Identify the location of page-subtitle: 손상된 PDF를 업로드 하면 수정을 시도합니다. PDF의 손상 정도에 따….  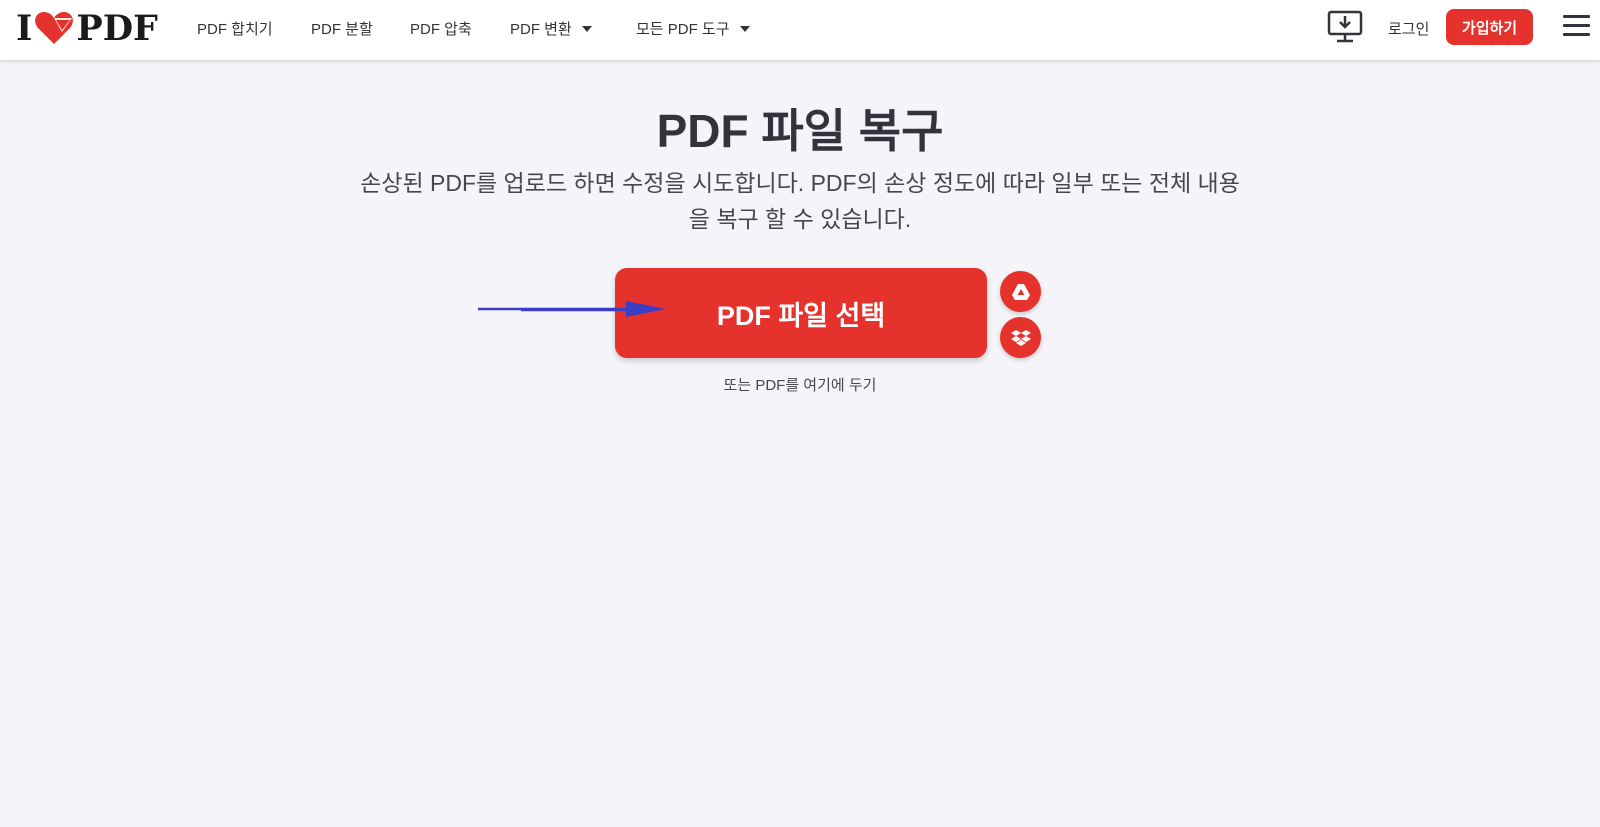
(800, 201).